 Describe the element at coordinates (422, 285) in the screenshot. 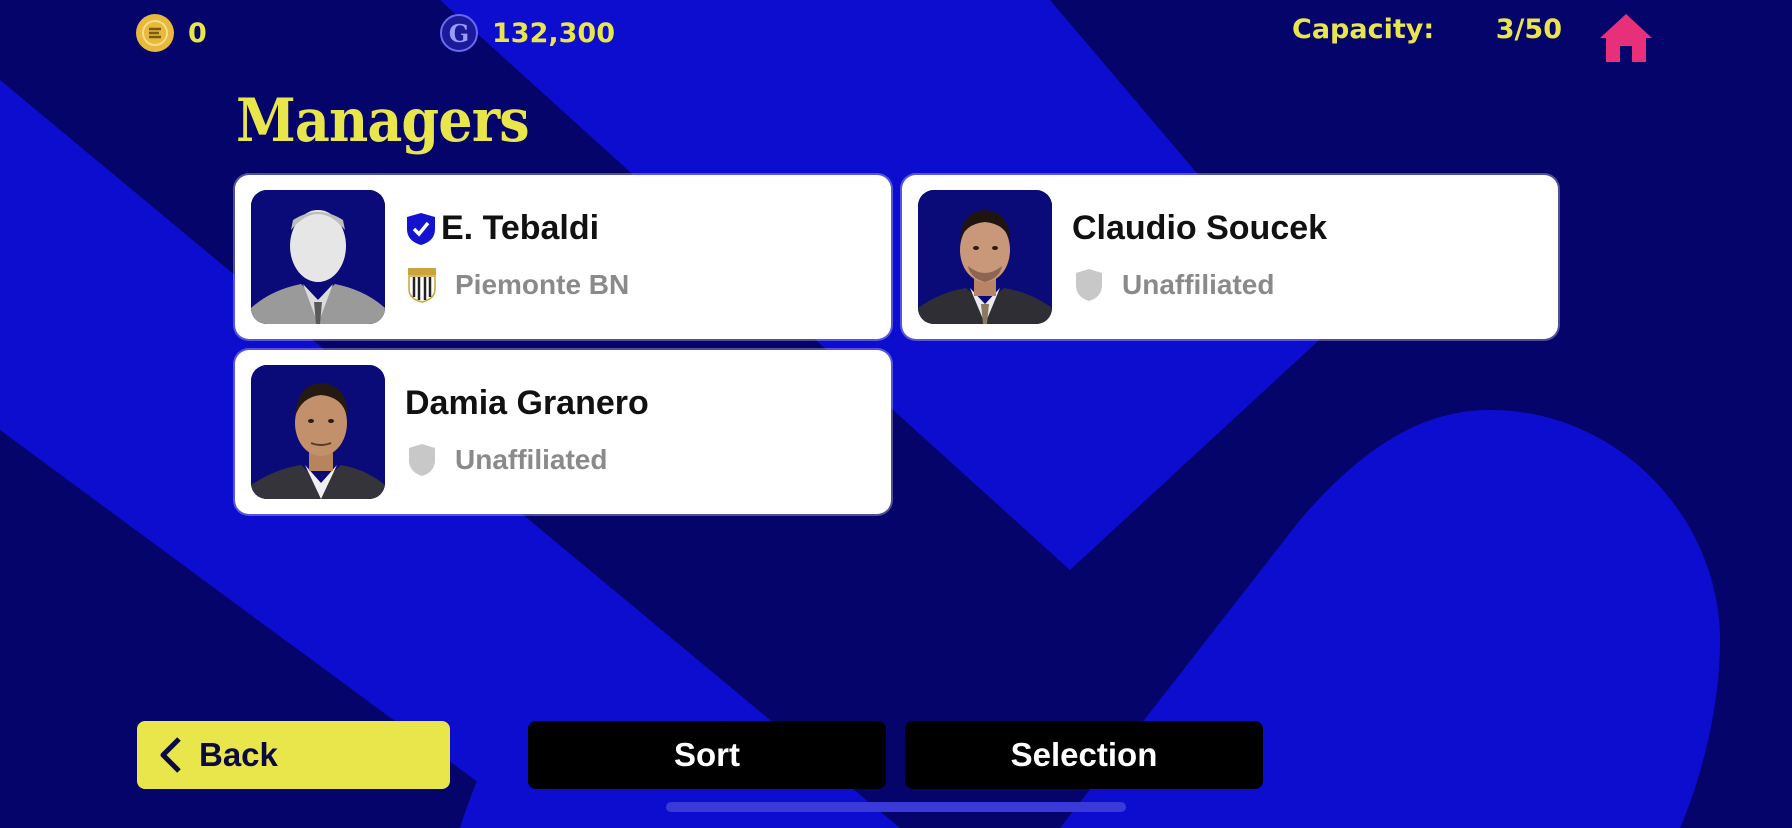

I see `club-crest-icon` at that location.